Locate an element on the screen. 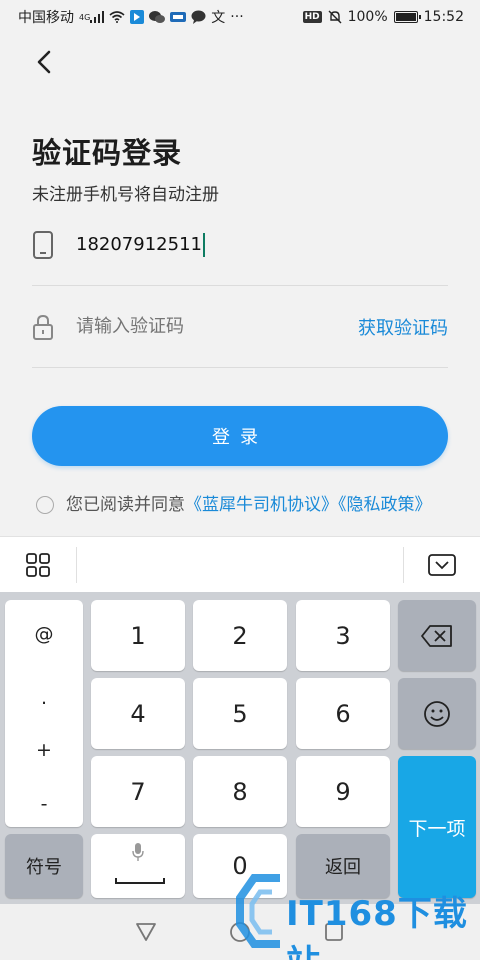  recents-square-icon is located at coordinates (334, 932).